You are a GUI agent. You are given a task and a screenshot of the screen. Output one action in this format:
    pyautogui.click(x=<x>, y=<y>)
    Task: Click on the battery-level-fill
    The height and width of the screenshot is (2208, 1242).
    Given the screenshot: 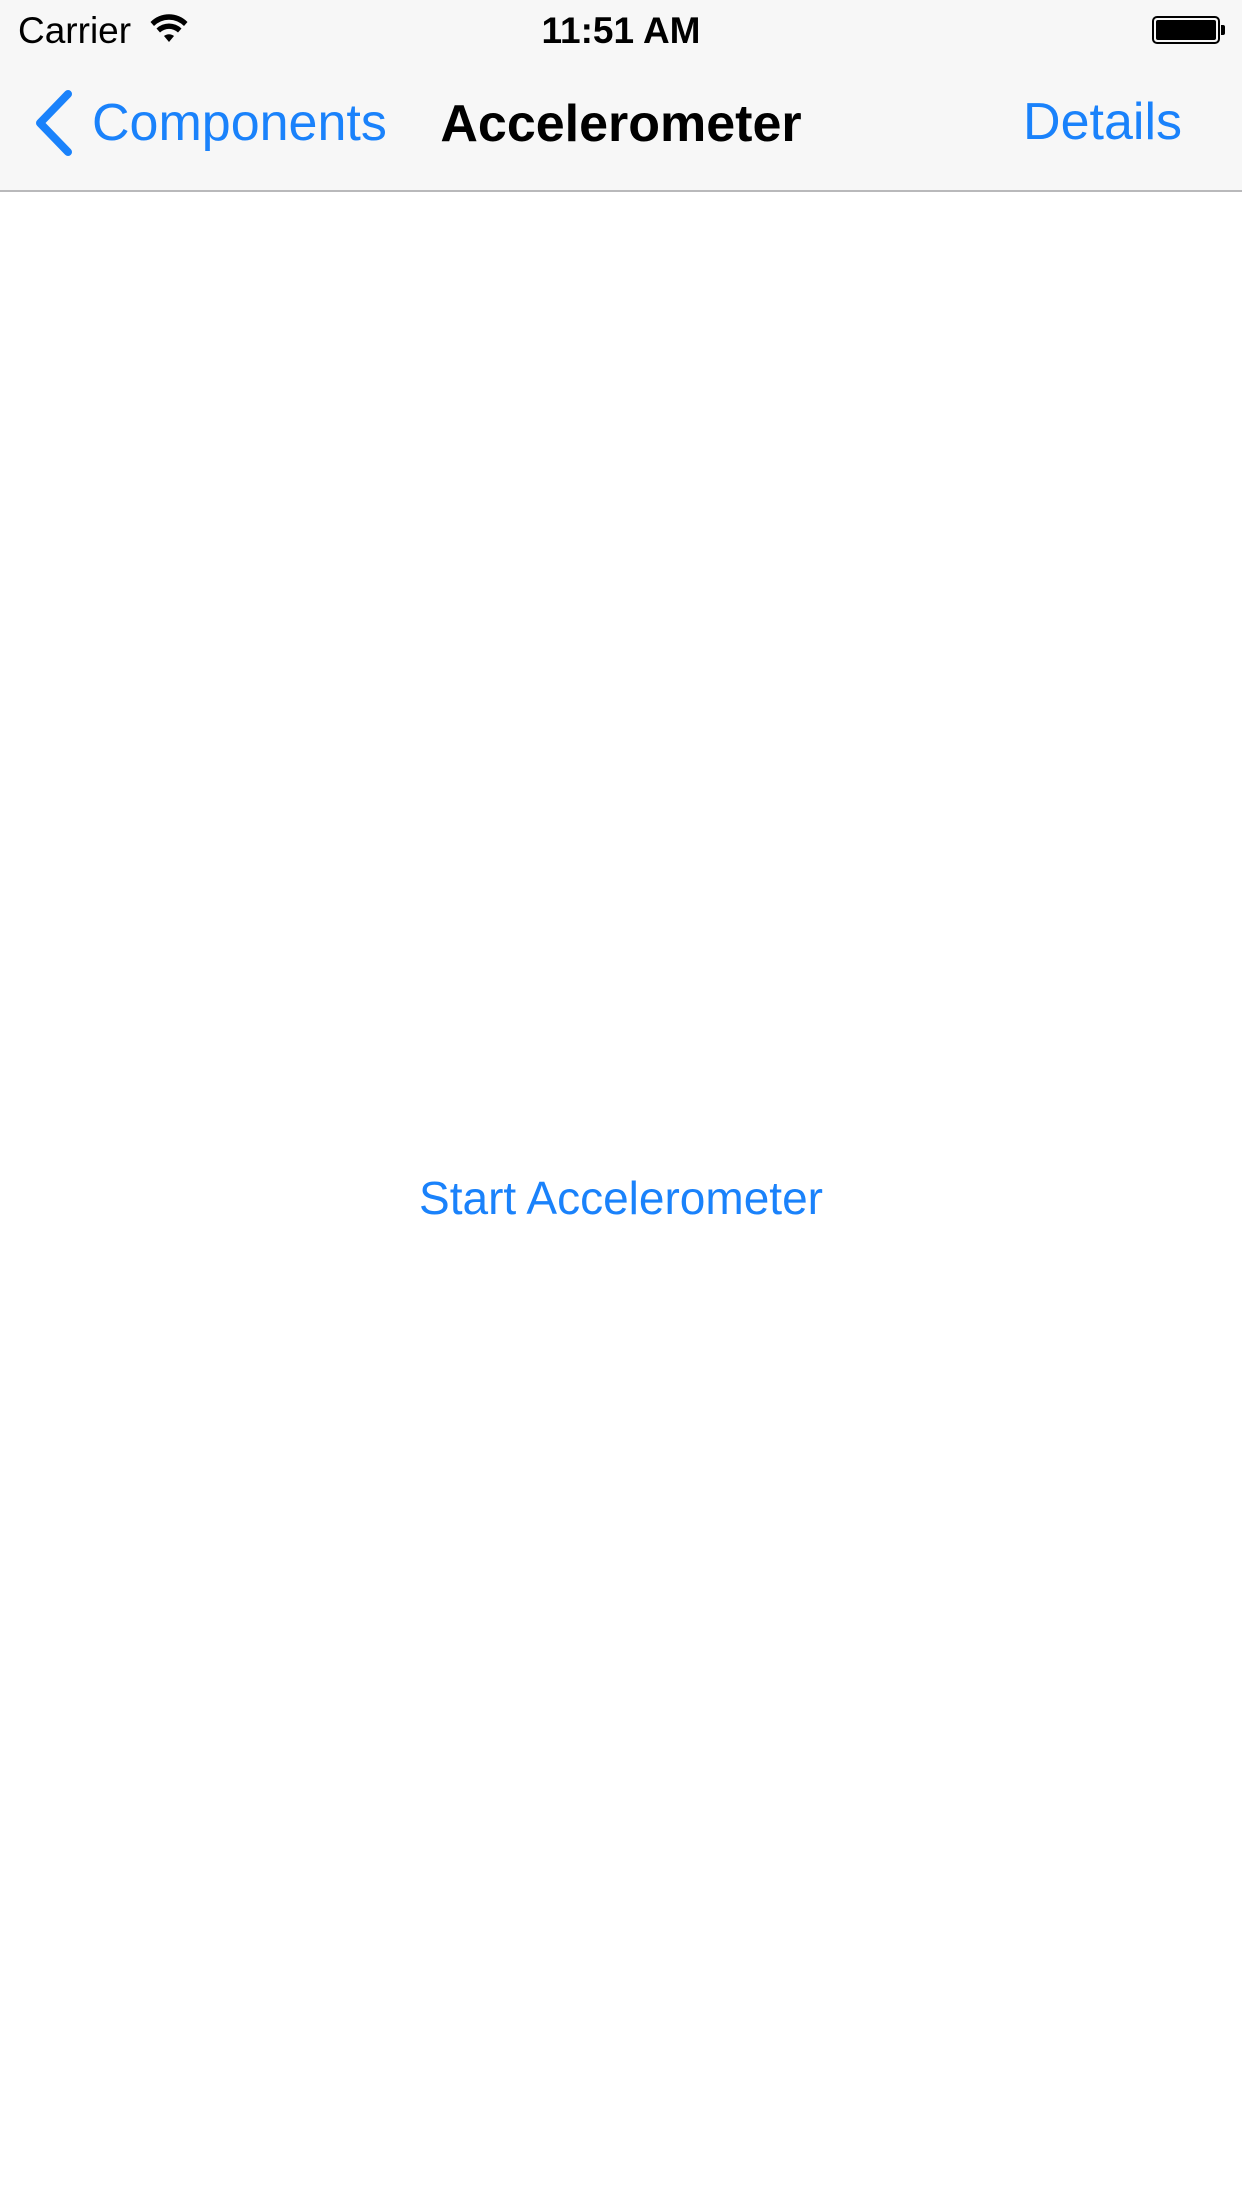 What is the action you would take?
    pyautogui.click(x=1186, y=30)
    